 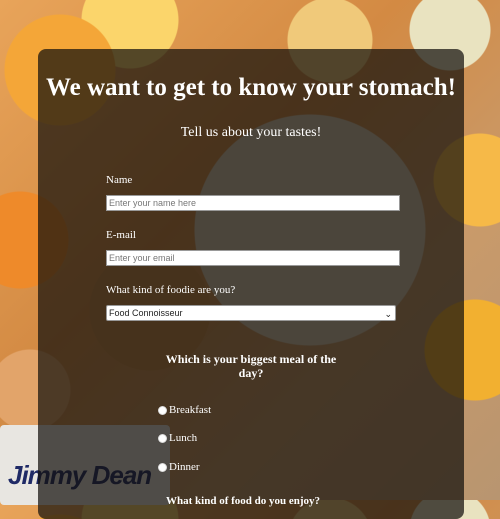 What do you see at coordinates (121, 235) in the screenshot?
I see `email-label: E-mail` at bounding box center [121, 235].